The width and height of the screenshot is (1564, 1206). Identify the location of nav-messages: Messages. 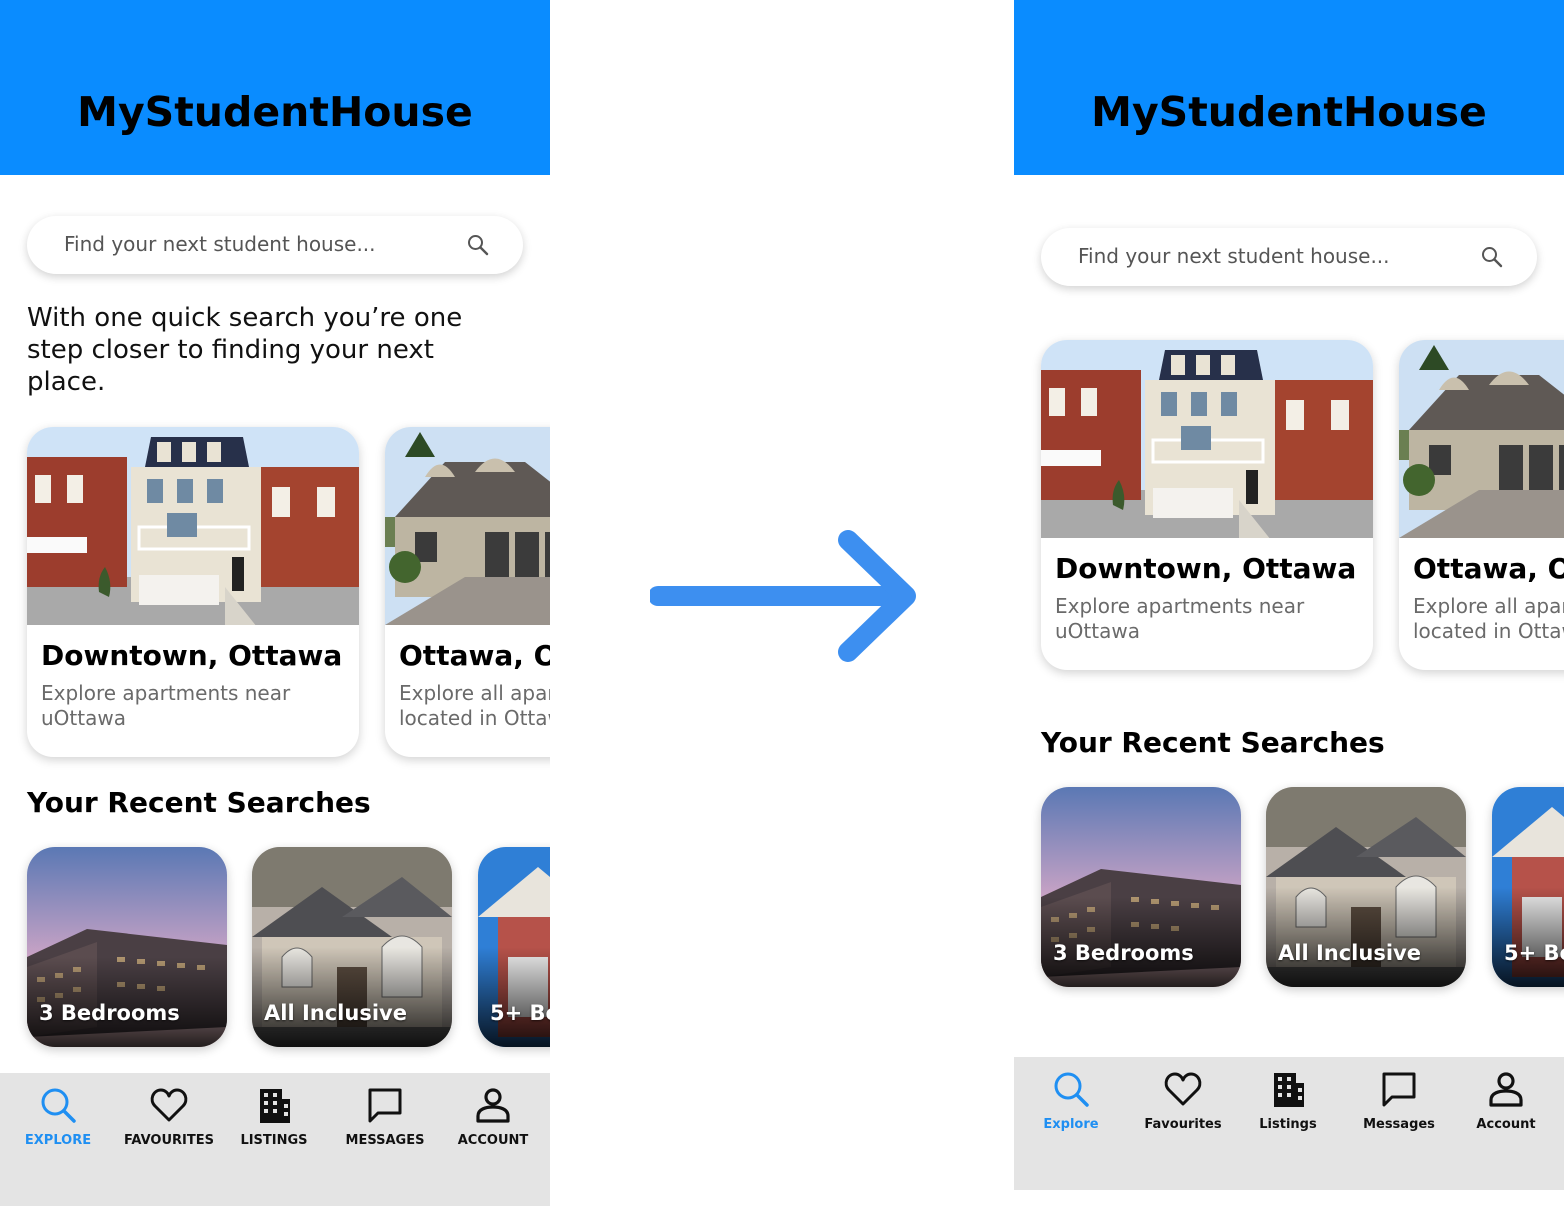
(1399, 1100).